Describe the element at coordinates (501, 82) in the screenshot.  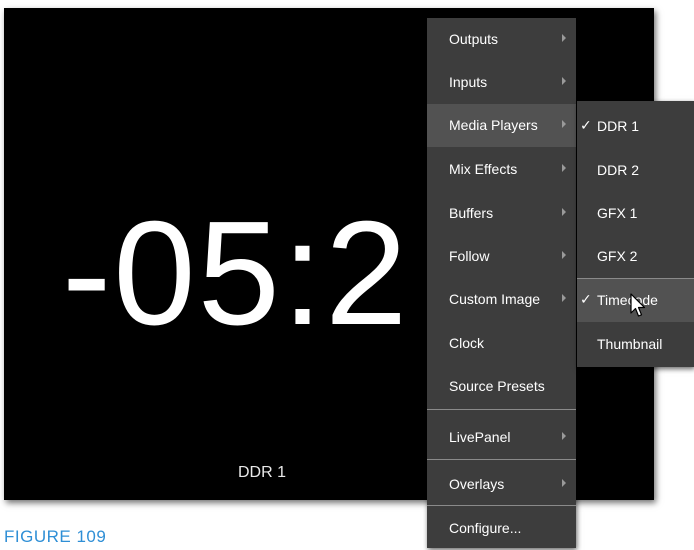
I see `menu-item-inputs: Inputs` at that location.